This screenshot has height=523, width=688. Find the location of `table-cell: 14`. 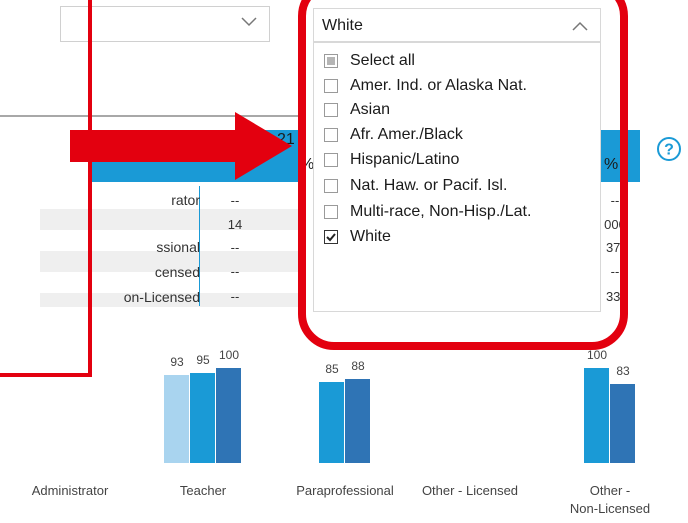

table-cell: 14 is located at coordinates (235, 224).